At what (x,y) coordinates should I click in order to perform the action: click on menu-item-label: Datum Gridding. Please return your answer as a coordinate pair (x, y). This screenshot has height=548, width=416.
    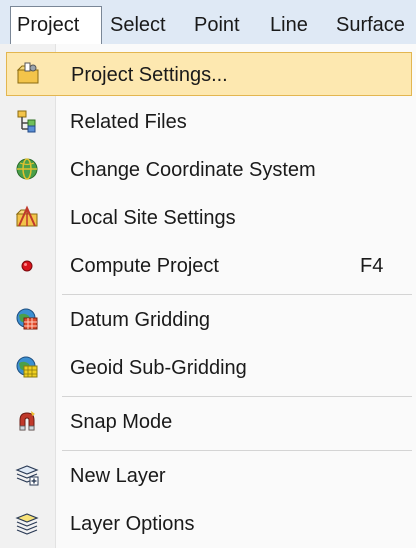
    Looking at the image, I should click on (140, 320).